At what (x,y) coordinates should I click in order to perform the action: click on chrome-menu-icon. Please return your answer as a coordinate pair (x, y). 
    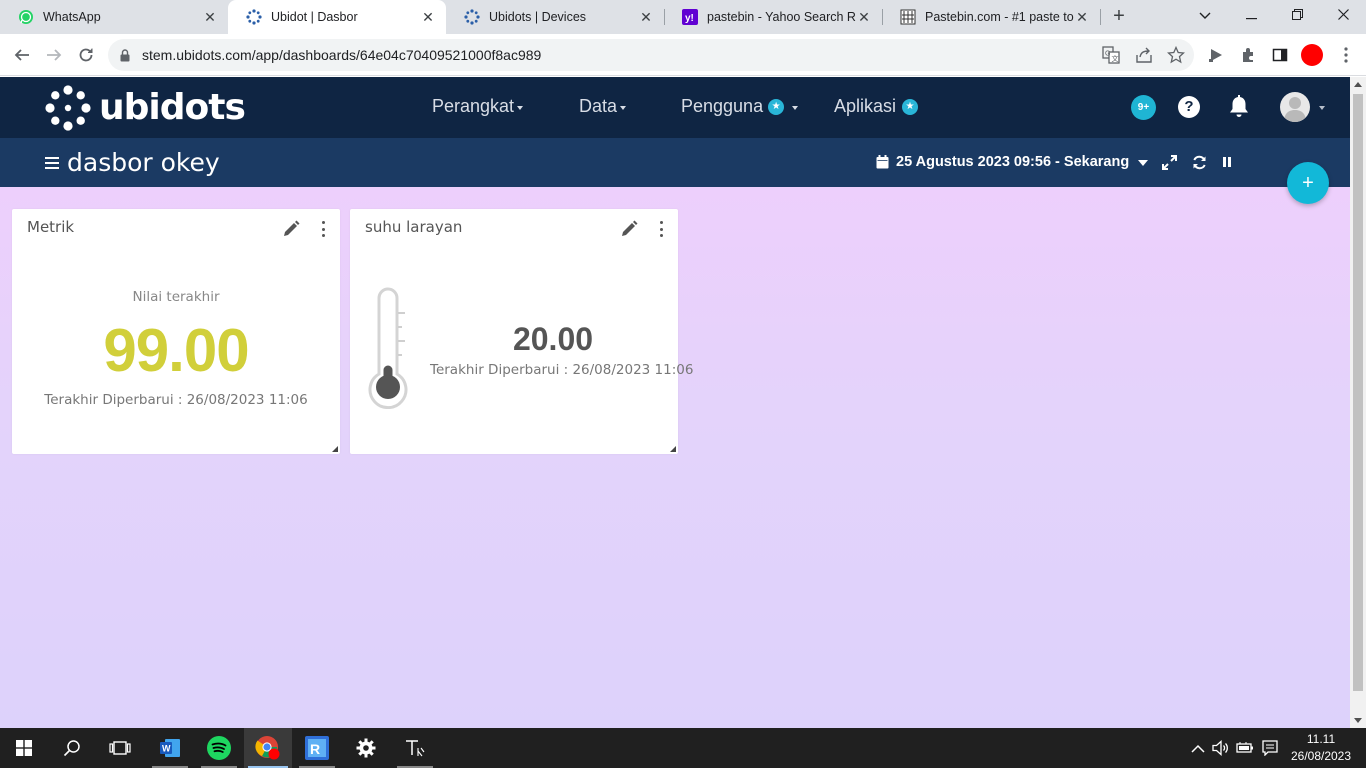
    Looking at the image, I should click on (1346, 55).